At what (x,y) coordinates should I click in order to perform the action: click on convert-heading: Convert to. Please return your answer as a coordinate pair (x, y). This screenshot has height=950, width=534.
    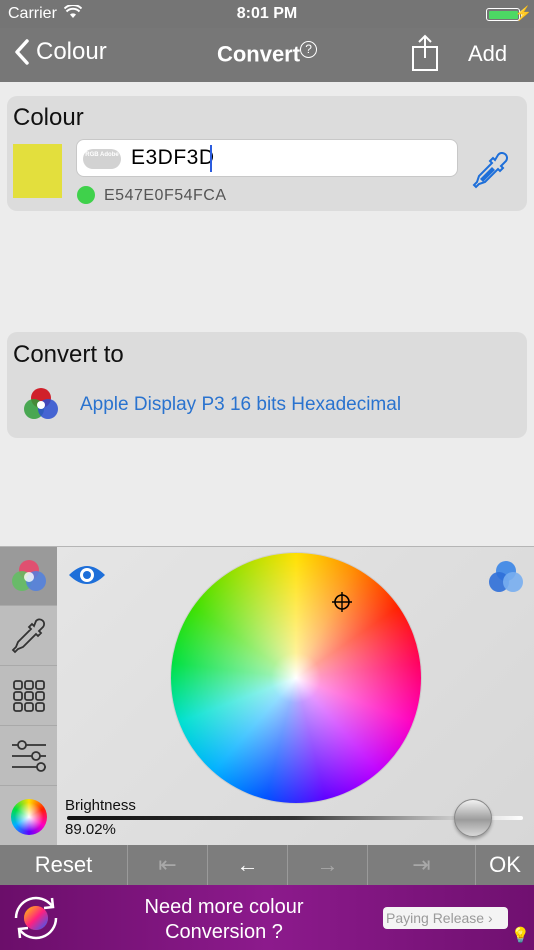
    Looking at the image, I should click on (68, 354).